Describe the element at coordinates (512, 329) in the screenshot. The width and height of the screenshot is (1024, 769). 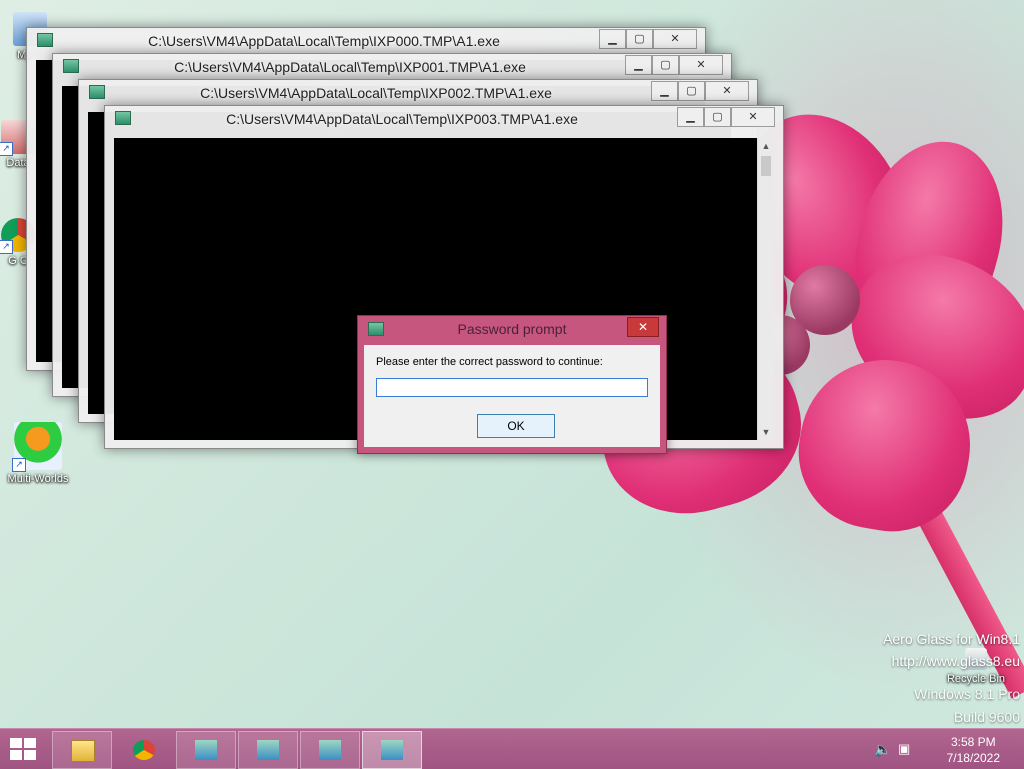
I see `dialog-title: Password prompt` at that location.